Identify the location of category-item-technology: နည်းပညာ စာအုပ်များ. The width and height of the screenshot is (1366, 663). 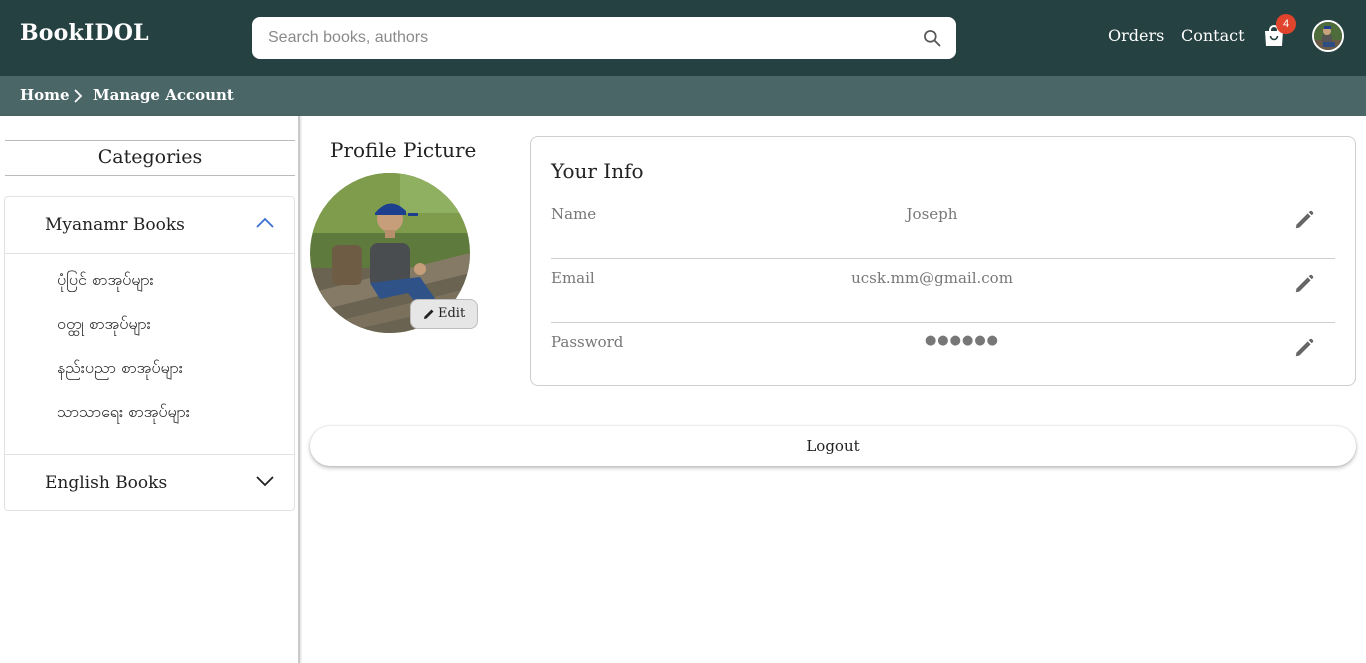
(120, 369).